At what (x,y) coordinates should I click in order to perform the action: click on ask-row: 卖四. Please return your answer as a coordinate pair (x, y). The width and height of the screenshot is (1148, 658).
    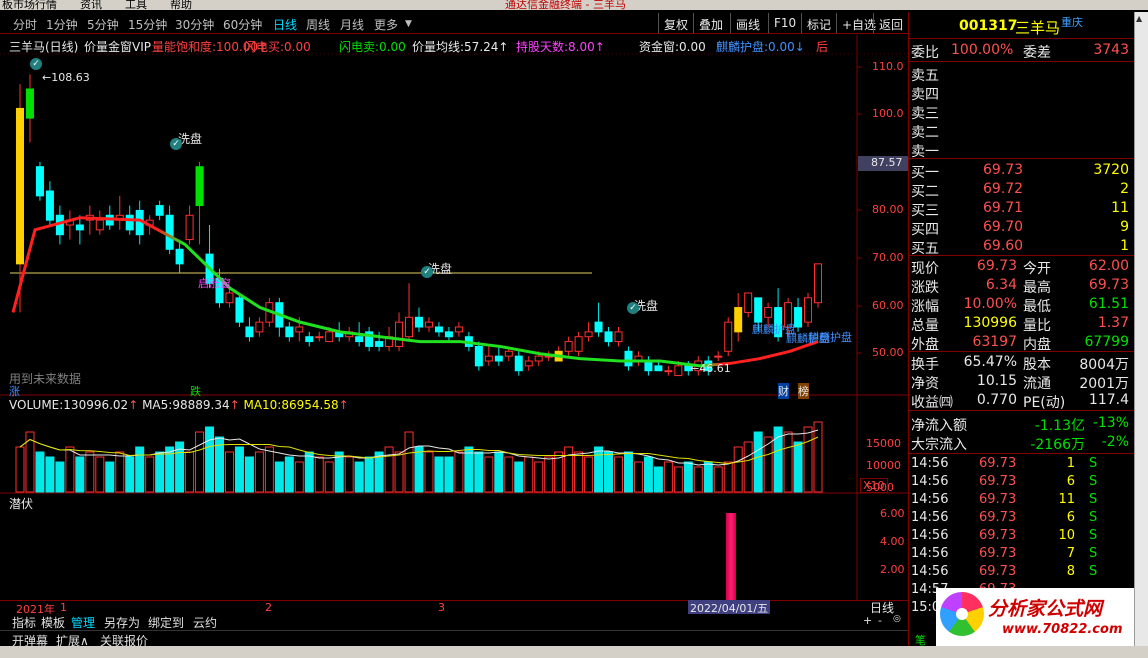
    Looking at the image, I should click on (1022, 93).